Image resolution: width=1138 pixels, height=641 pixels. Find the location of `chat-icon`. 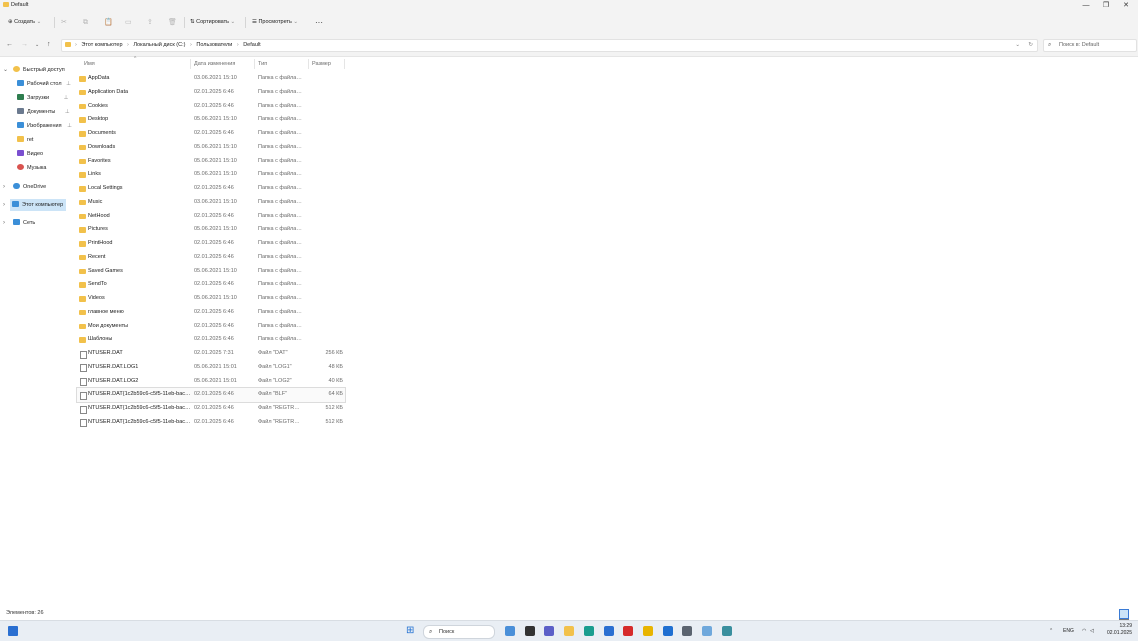

chat-icon is located at coordinates (549, 631).